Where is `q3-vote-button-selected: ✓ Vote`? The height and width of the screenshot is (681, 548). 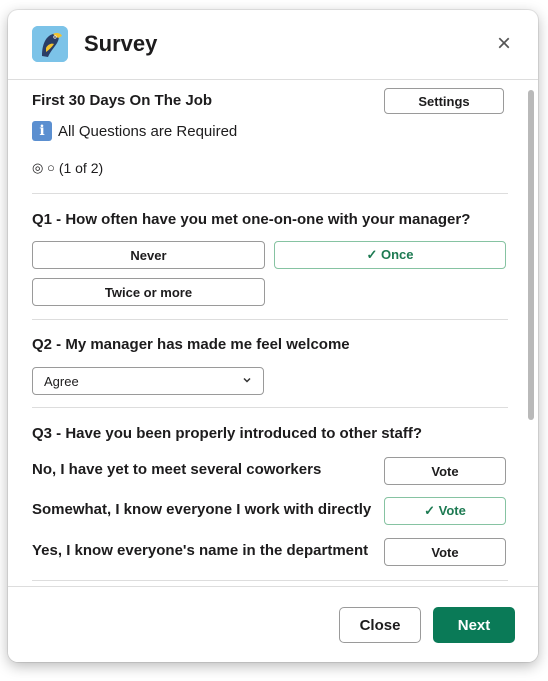
q3-vote-button-selected: ✓ Vote is located at coordinates (445, 511).